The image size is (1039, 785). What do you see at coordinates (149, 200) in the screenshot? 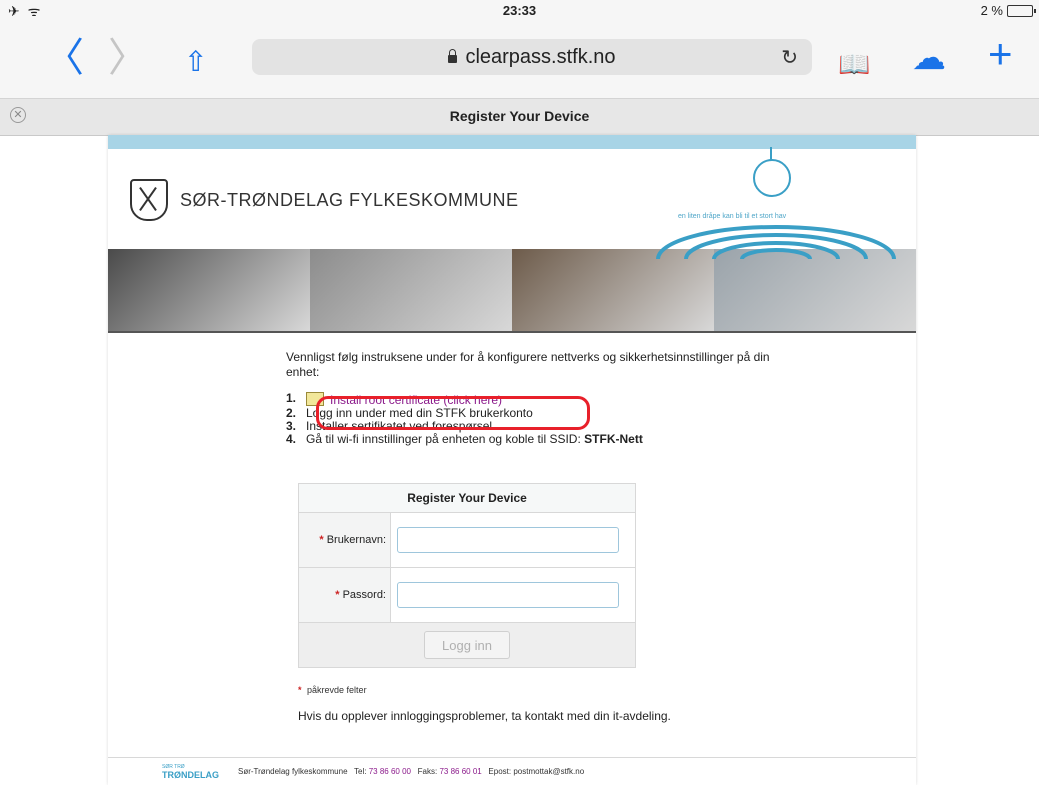
I see `crest-icon` at bounding box center [149, 200].